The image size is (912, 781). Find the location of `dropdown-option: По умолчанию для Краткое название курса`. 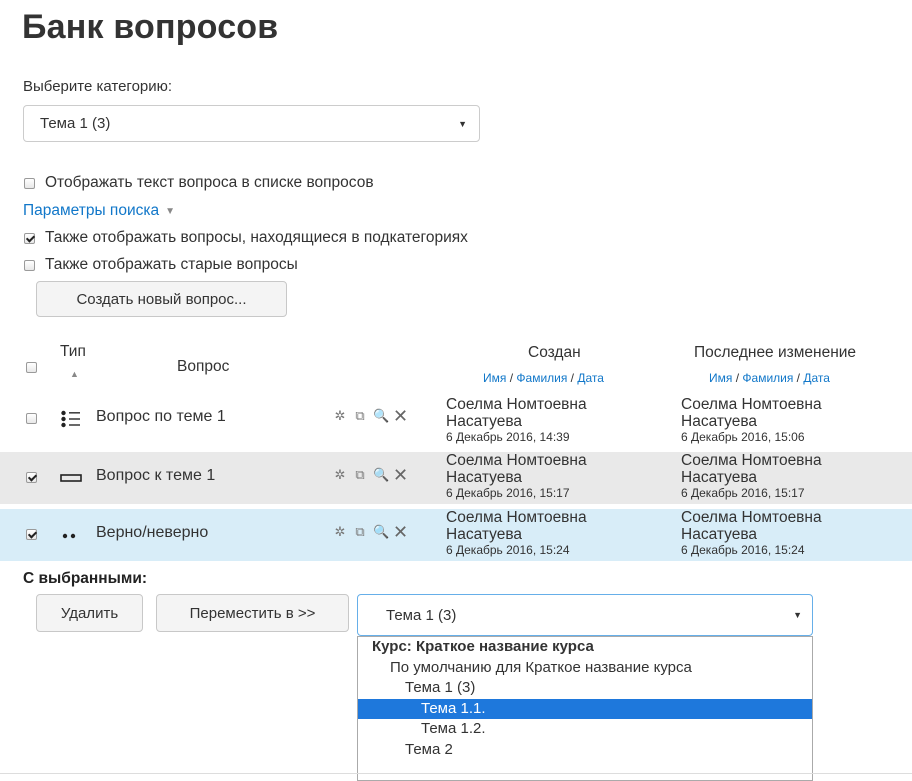

dropdown-option: По умолчанию для Краткое название курса is located at coordinates (585, 668).